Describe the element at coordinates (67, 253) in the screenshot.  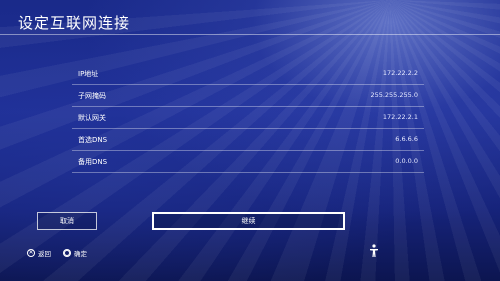
I see `circle-icon` at that location.